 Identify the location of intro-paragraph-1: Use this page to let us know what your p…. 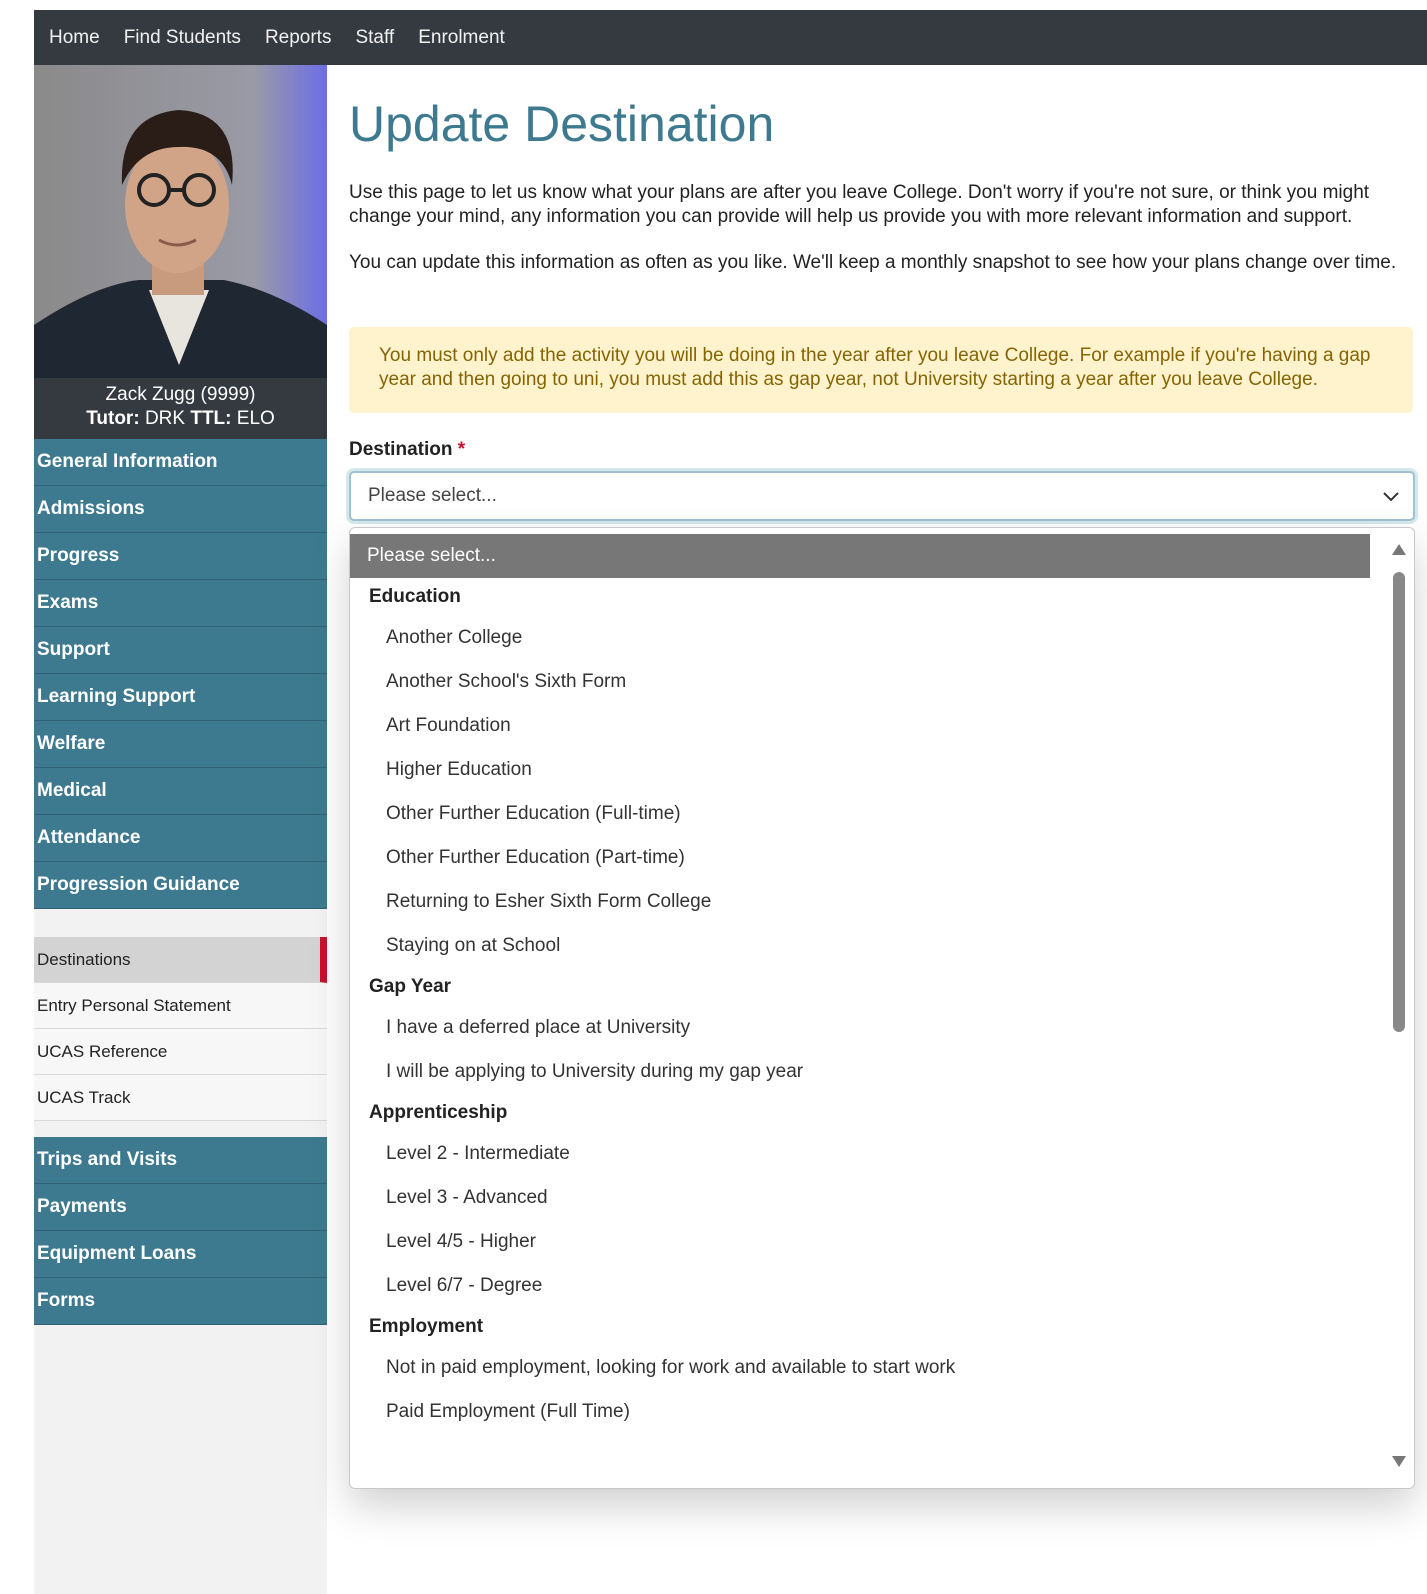
(859, 204).